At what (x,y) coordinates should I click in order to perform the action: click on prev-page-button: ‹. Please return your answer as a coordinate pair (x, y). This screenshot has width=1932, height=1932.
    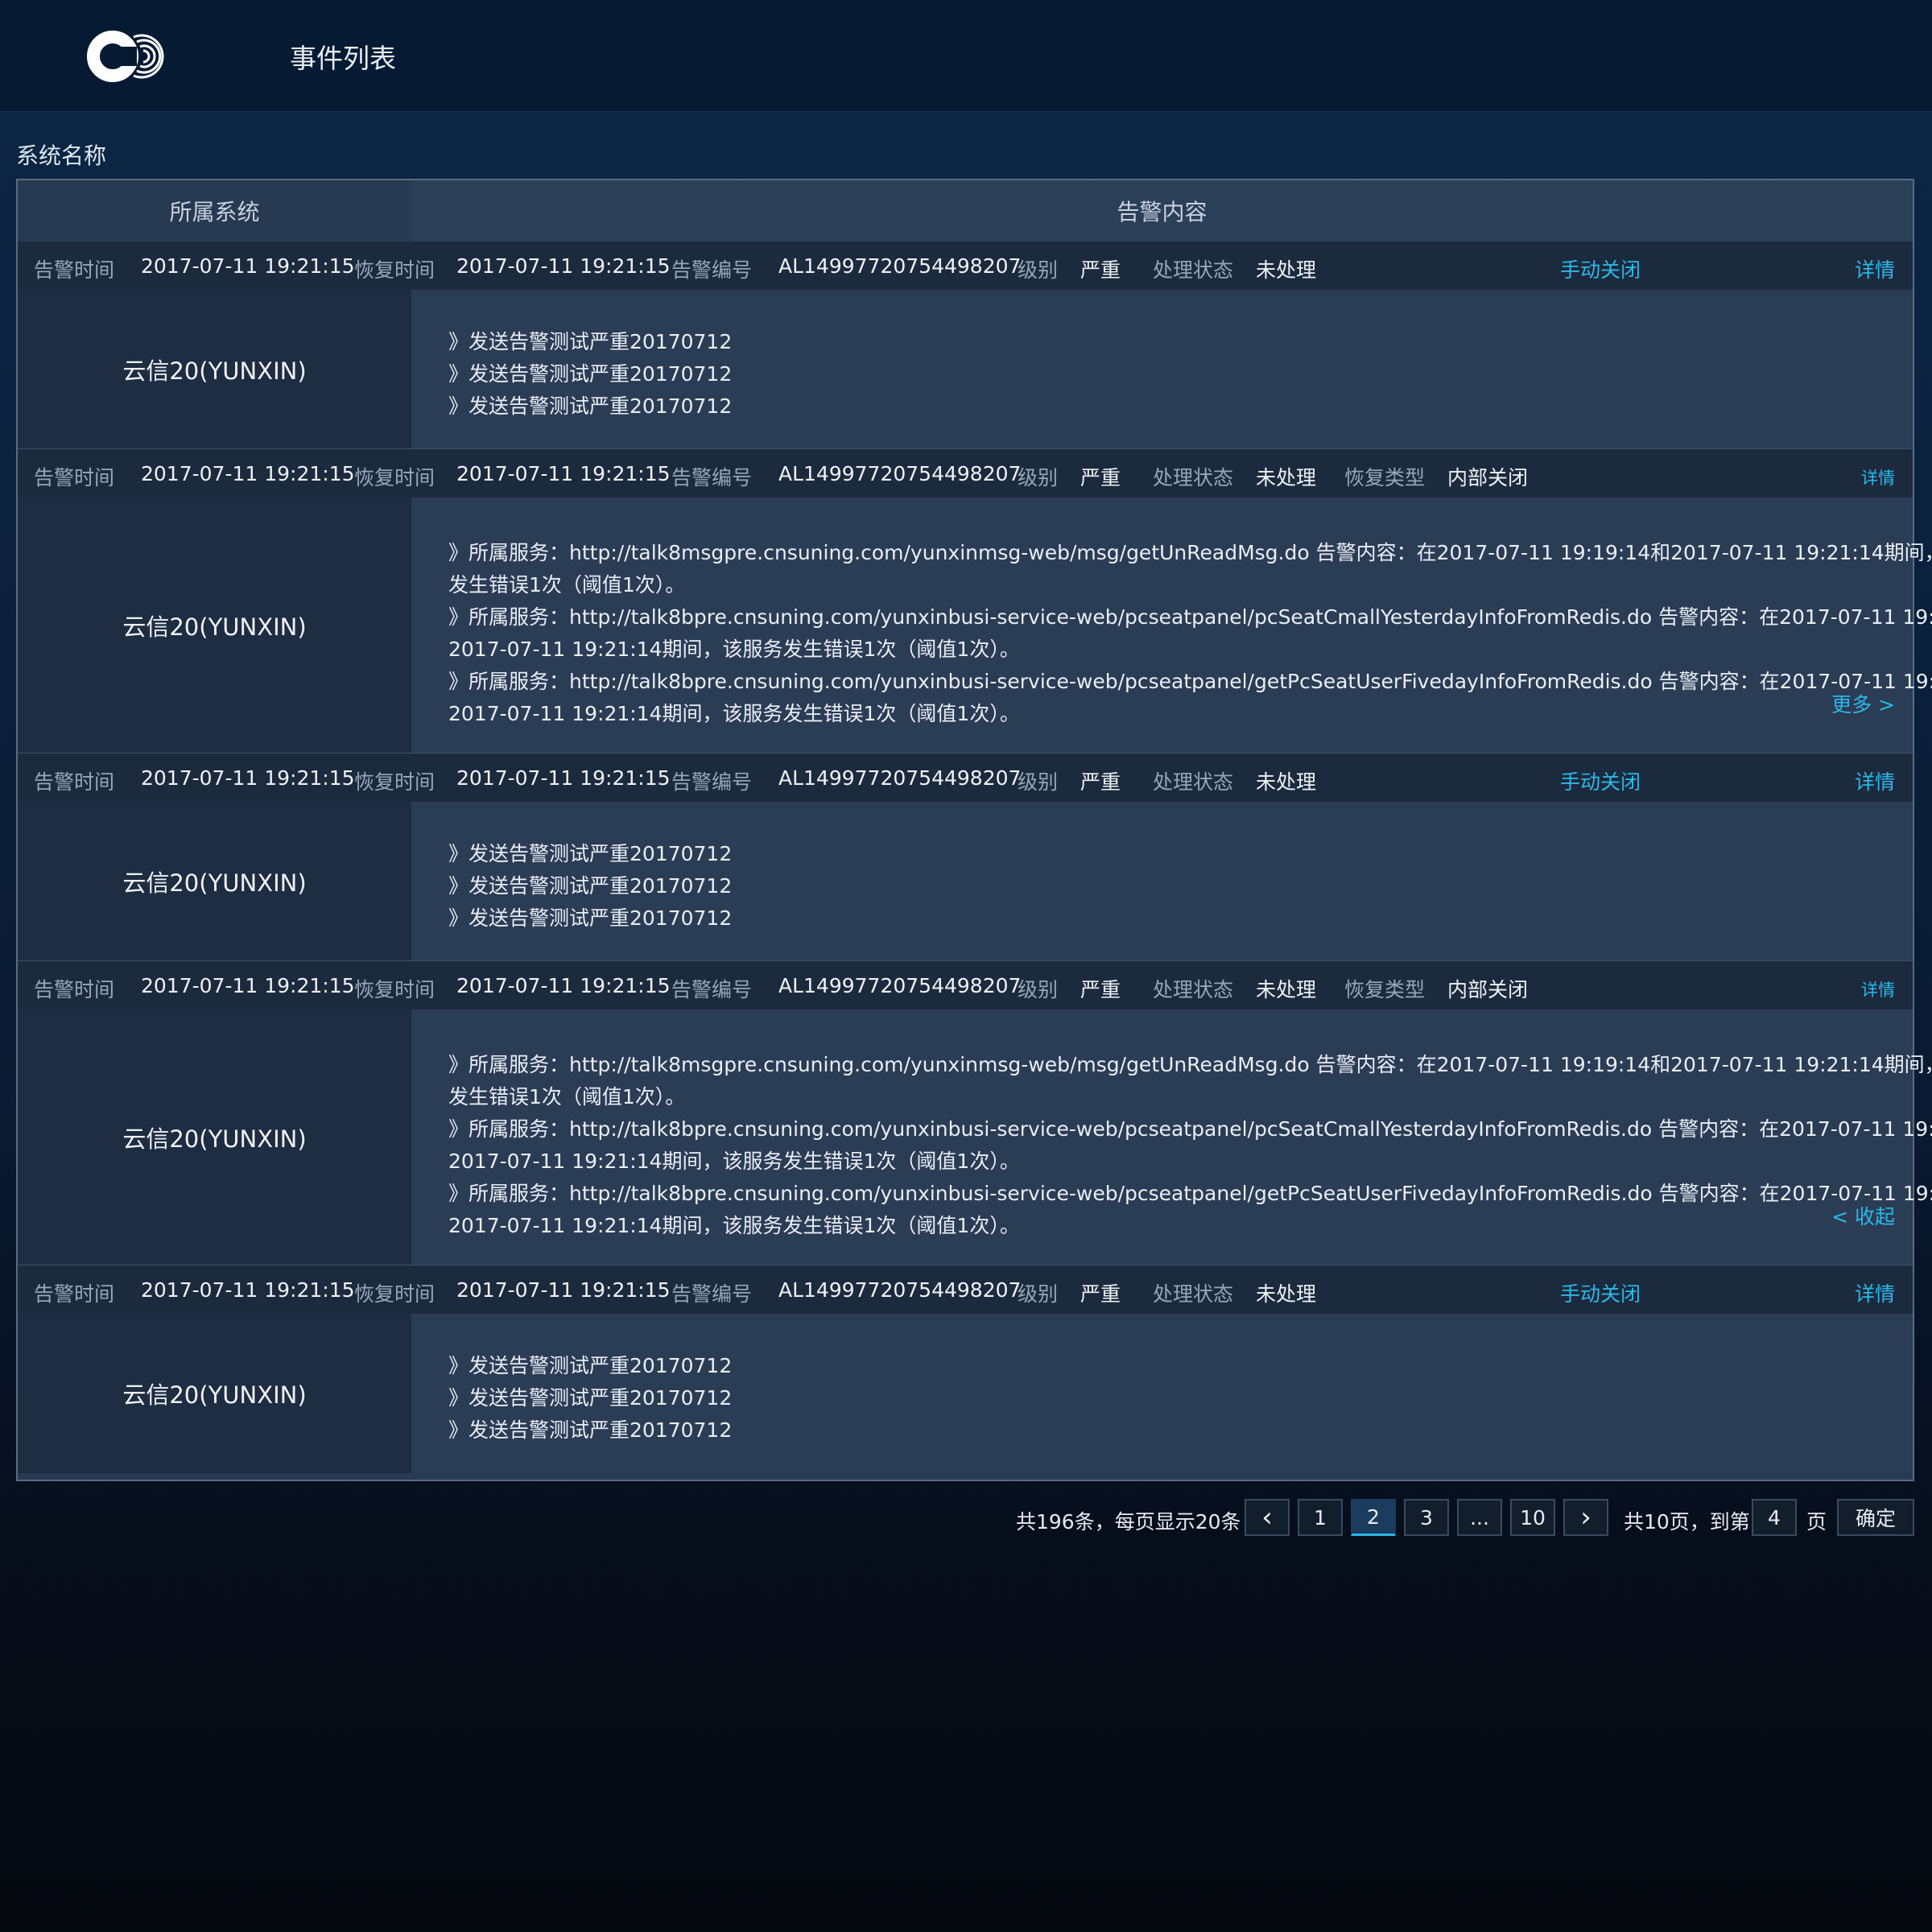
    Looking at the image, I should click on (1267, 1517).